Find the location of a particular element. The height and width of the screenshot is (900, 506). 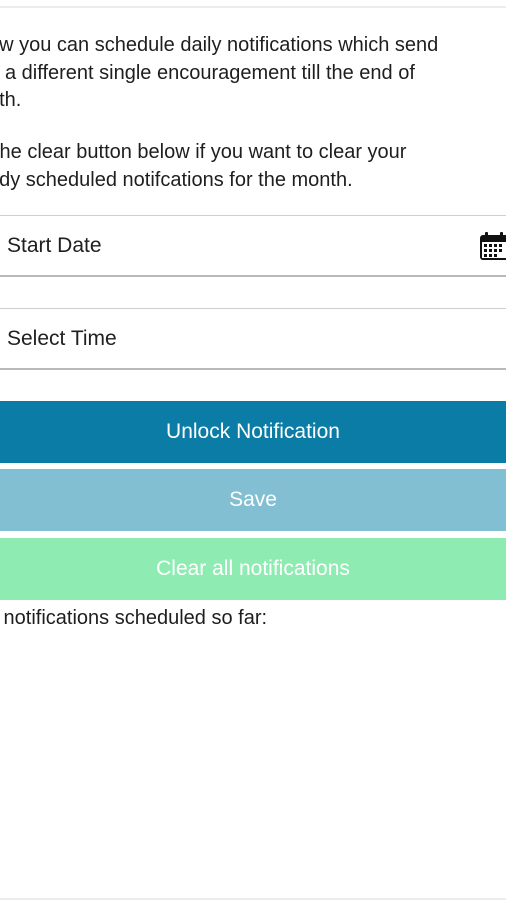

start-date-field: Start Date is located at coordinates (253, 246).